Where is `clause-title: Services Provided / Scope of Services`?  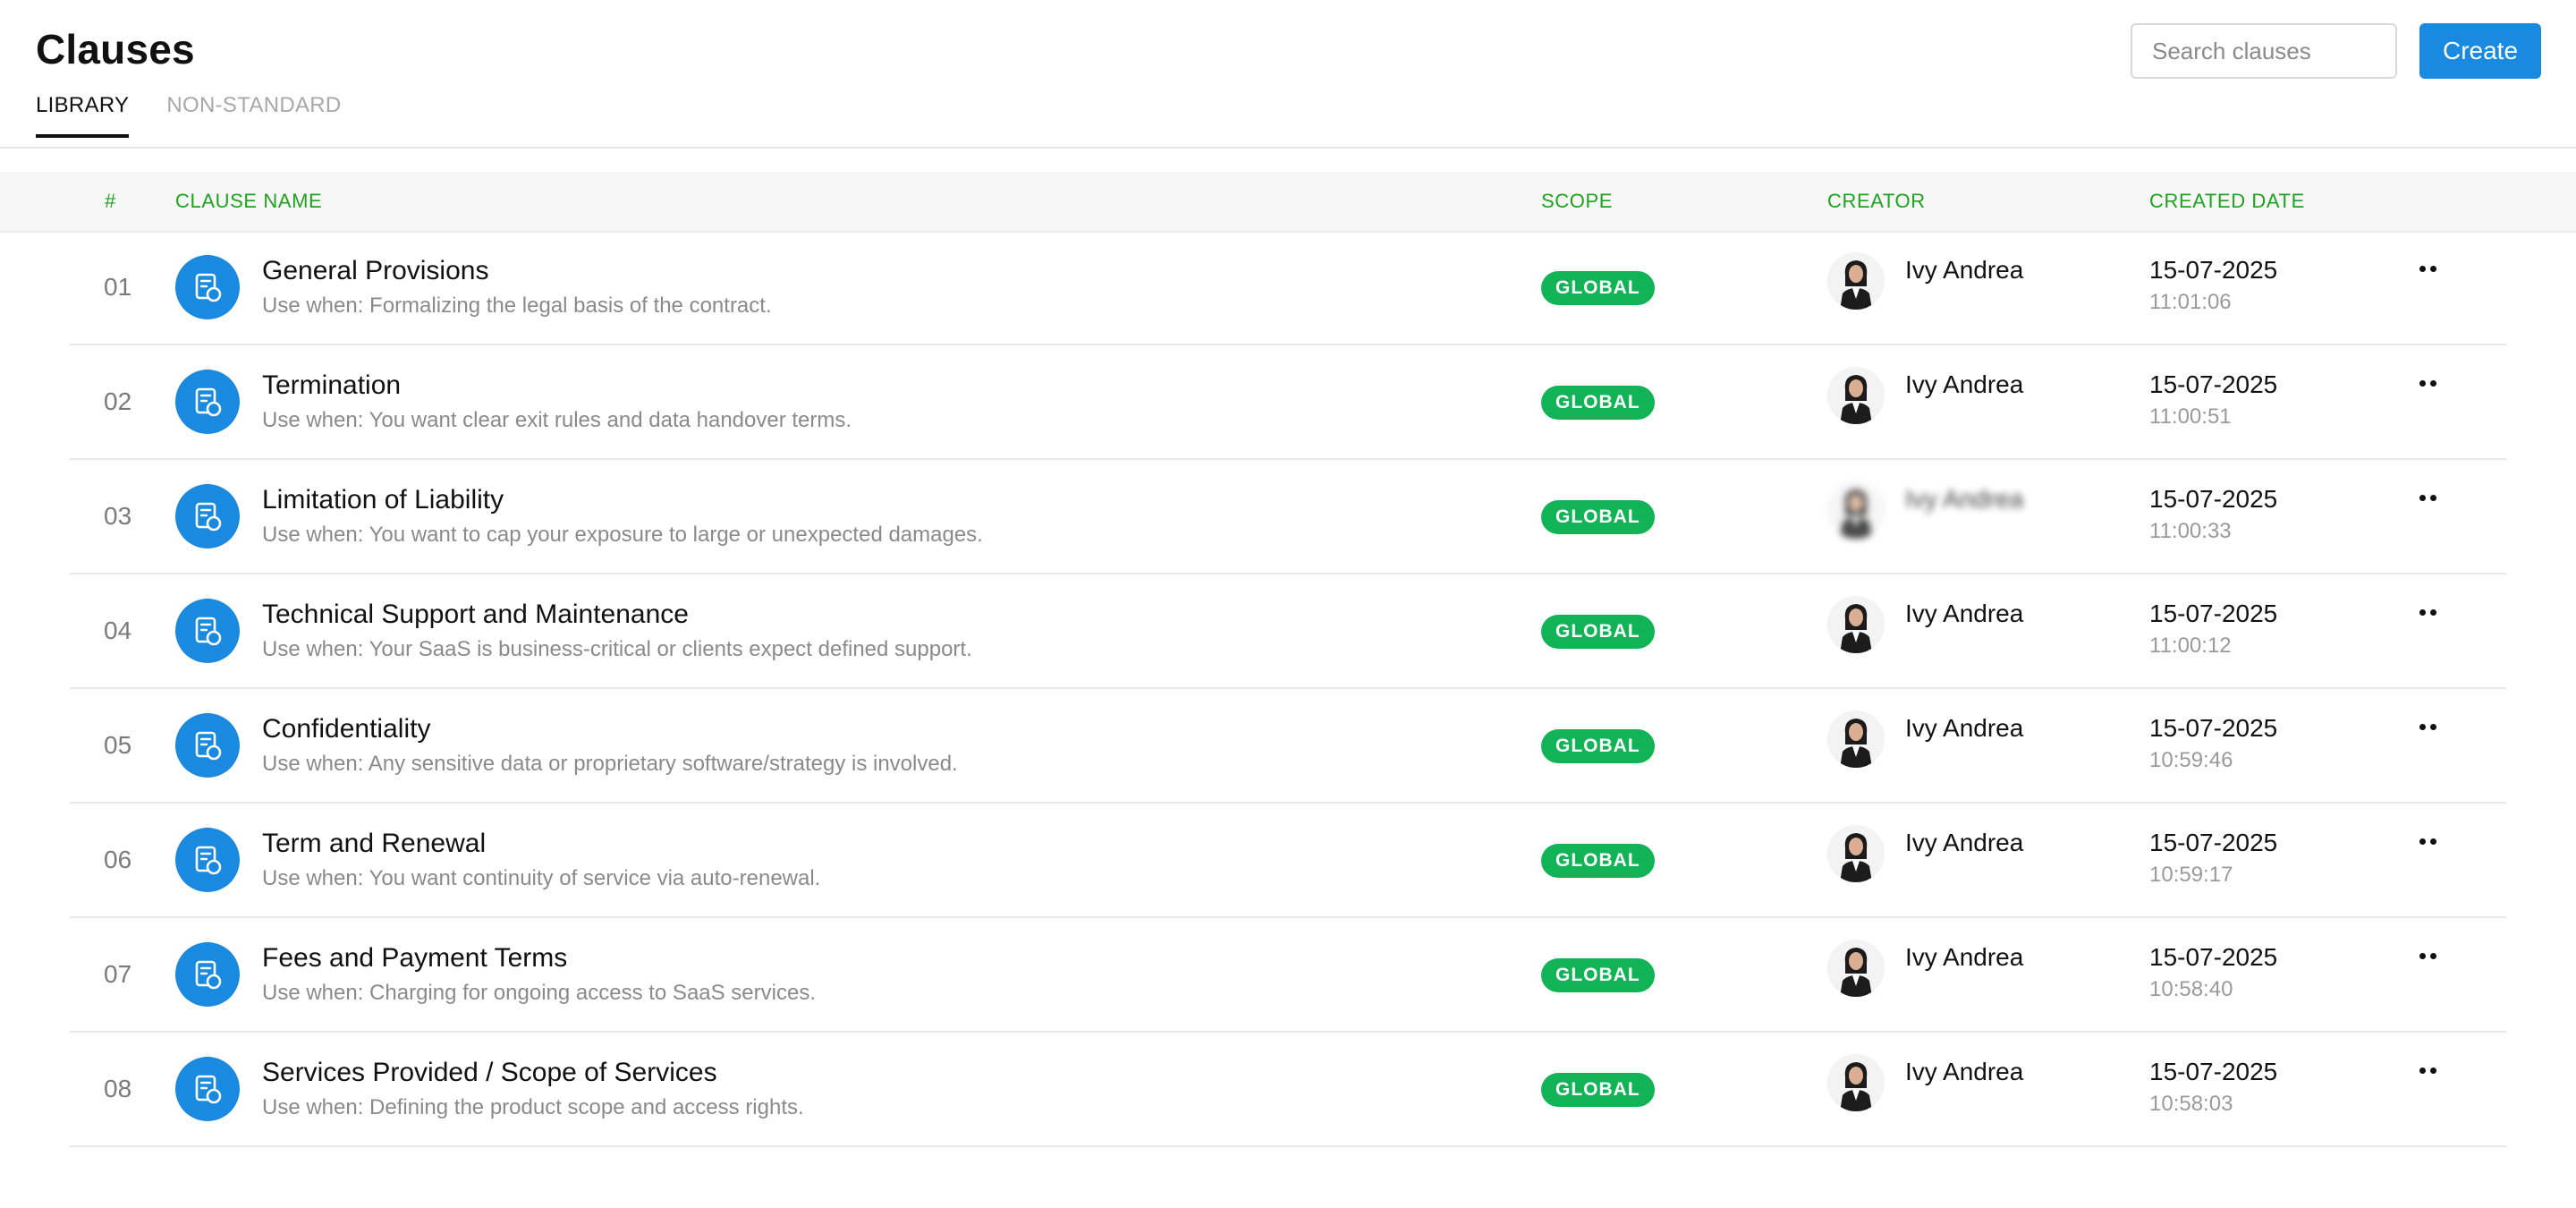 clause-title: Services Provided / Scope of Services is located at coordinates (489, 1073).